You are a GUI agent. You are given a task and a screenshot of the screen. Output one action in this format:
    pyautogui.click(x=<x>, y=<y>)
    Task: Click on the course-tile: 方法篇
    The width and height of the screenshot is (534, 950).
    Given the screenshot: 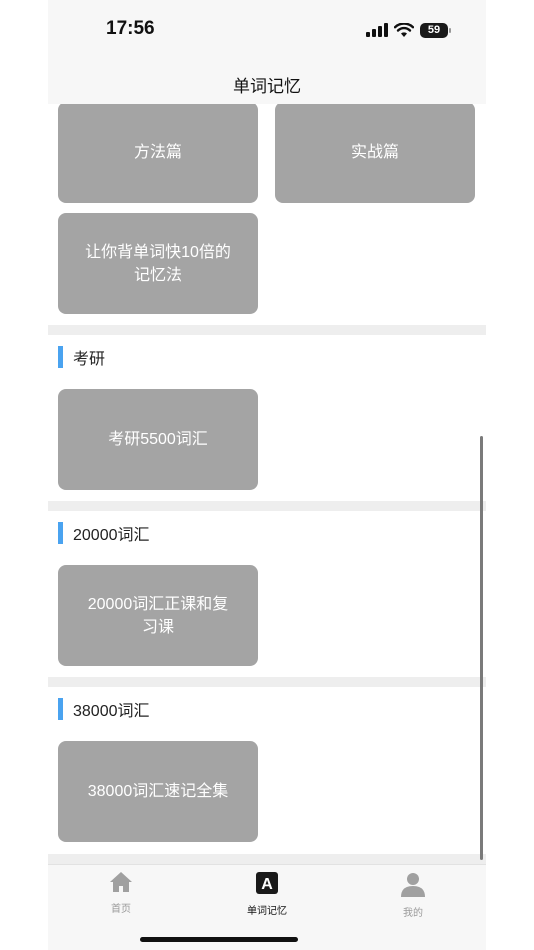 What is the action you would take?
    pyautogui.click(x=158, y=153)
    